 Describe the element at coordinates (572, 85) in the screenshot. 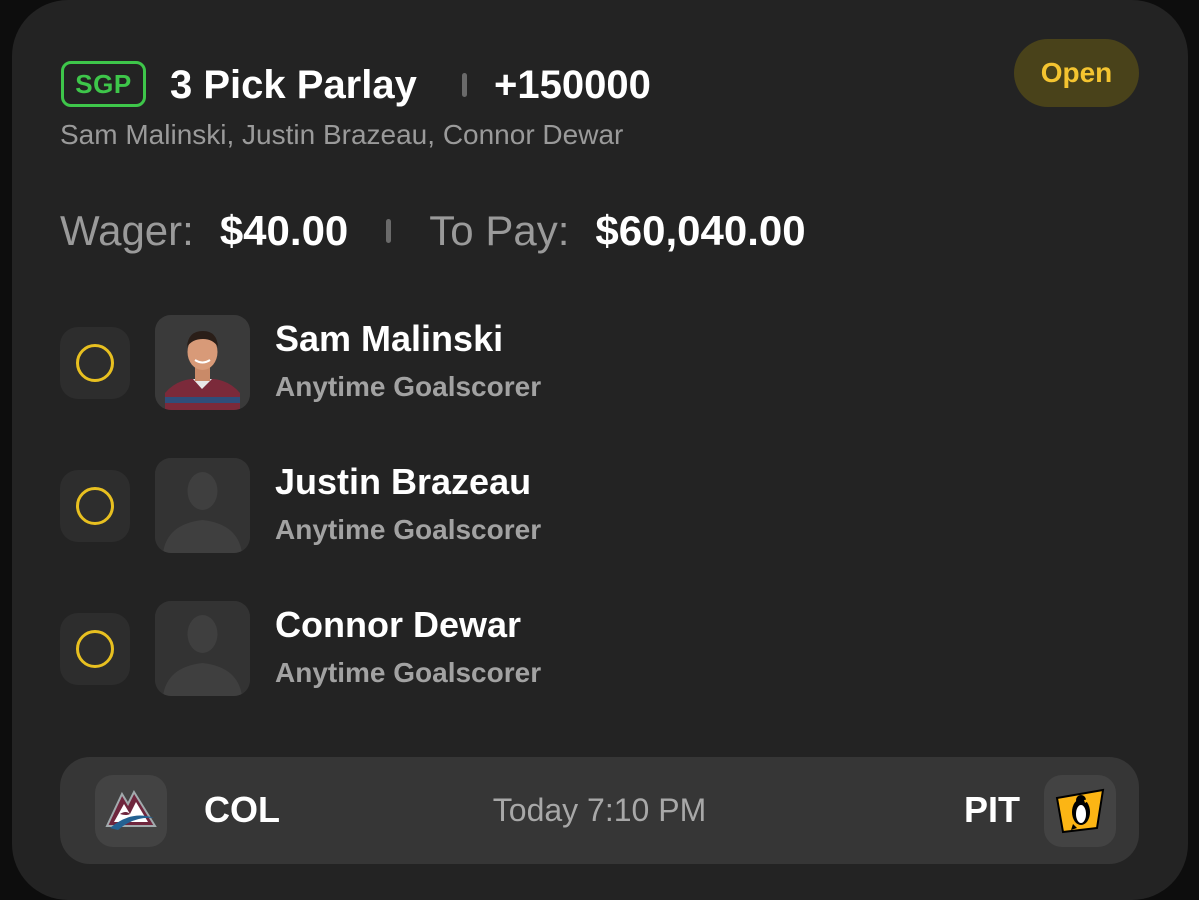

I see `bet-odds: +150000` at that location.